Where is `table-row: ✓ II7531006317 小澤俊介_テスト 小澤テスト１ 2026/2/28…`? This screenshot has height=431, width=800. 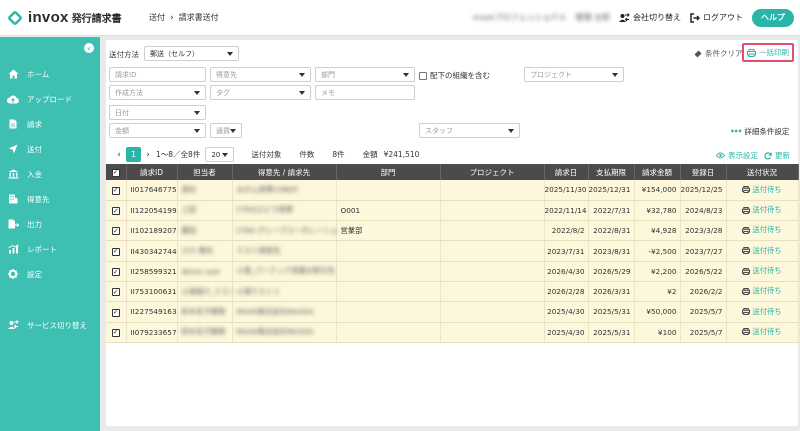
table-row: ✓ II7531006317 小澤俊介_テスト 小澤テスト１ 2026/2/28… is located at coordinates (452, 292).